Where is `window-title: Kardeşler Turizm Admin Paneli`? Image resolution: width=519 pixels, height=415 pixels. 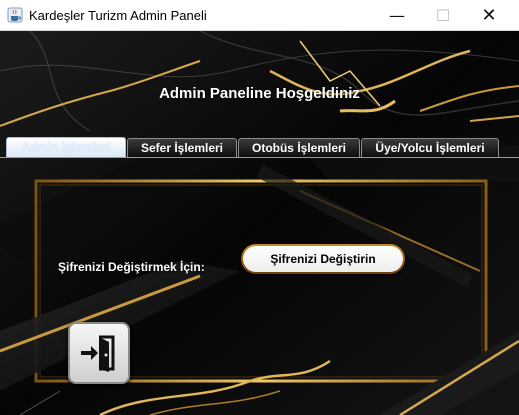
window-title: Kardeşler Turizm Admin Paneli is located at coordinates (118, 15).